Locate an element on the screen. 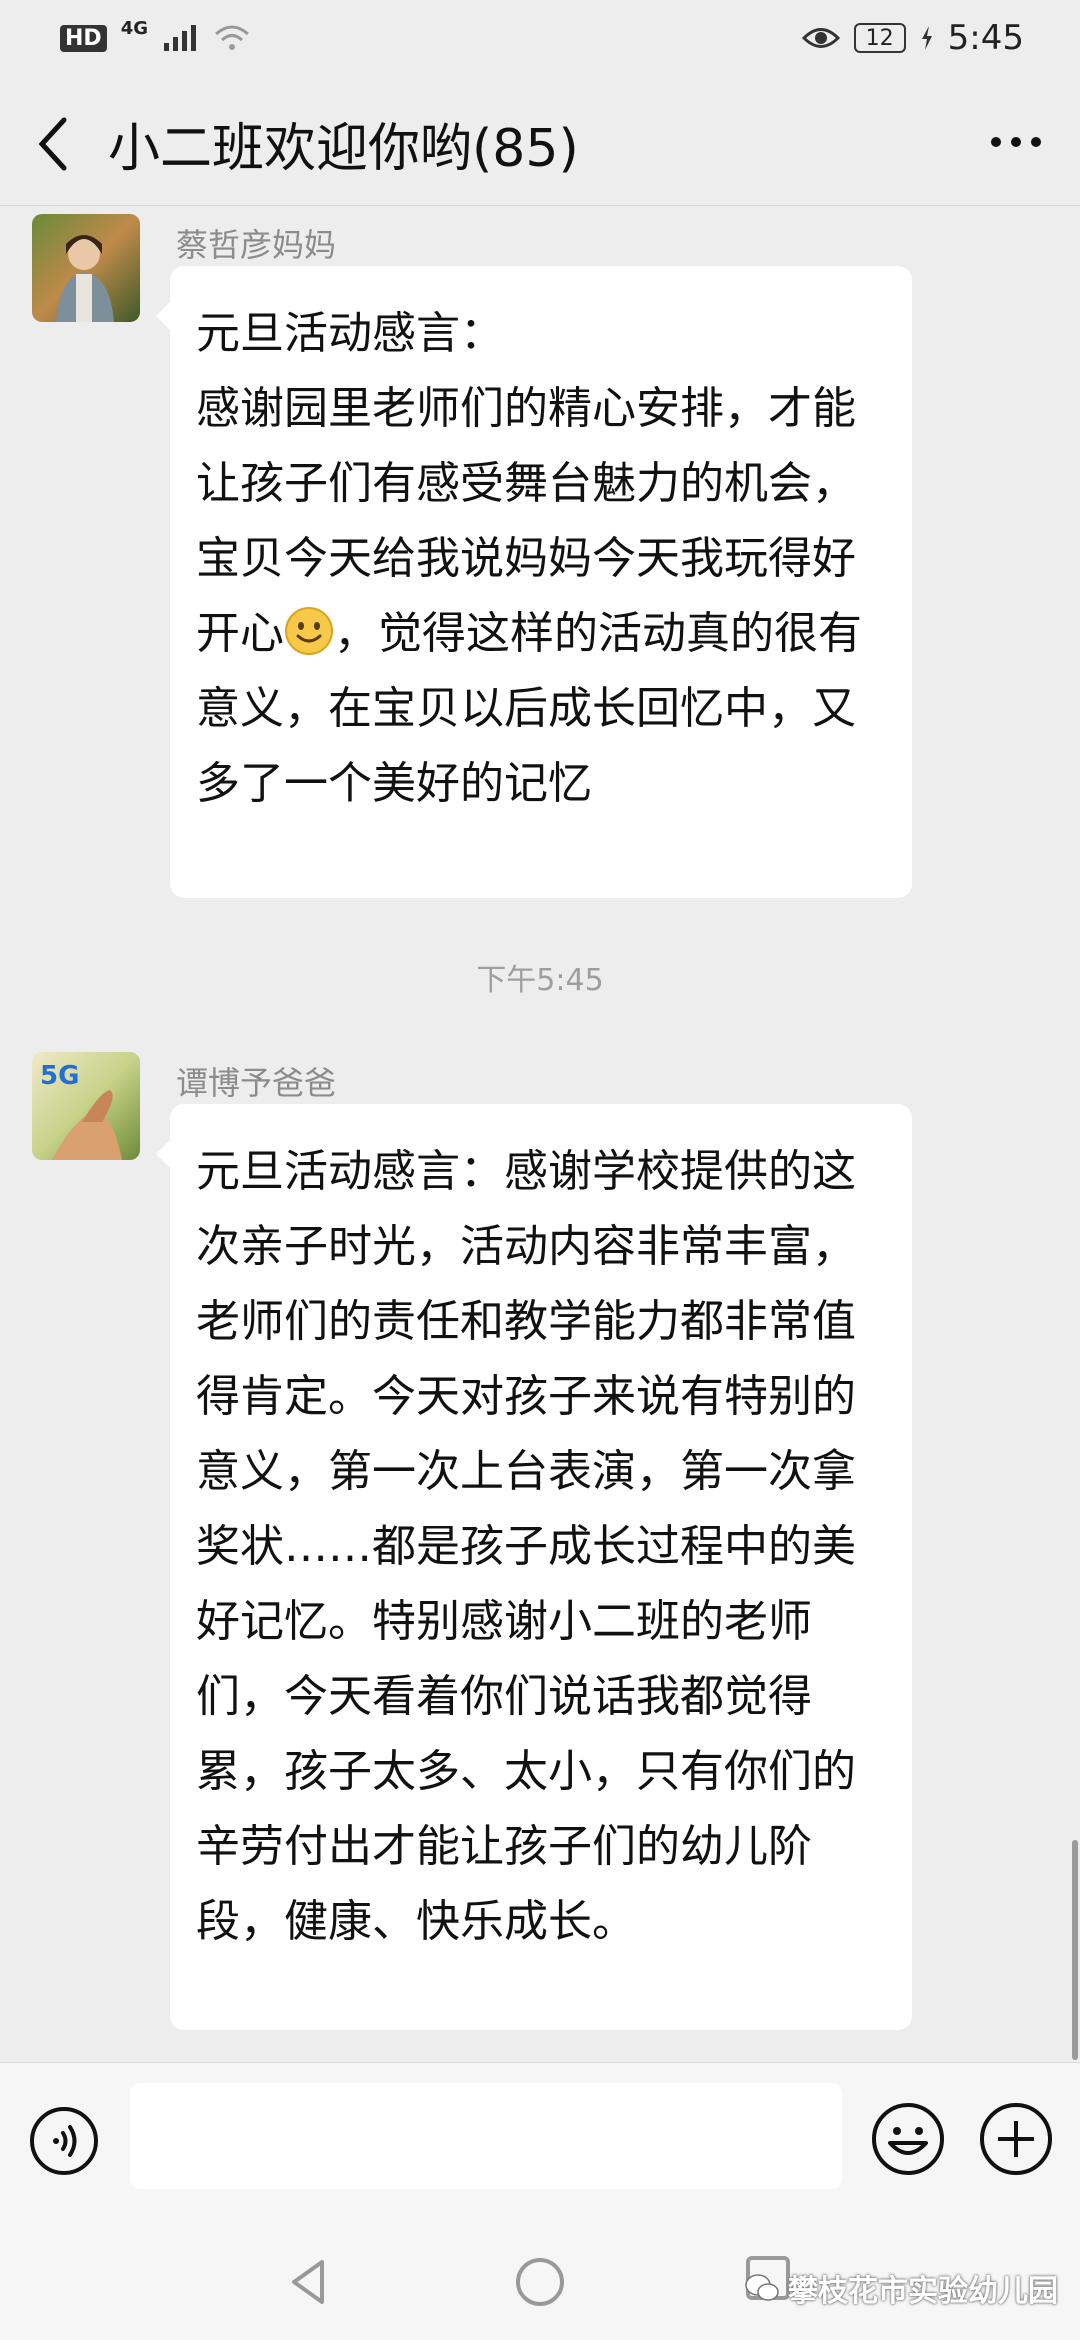  message-timestamp: 下午5:45 is located at coordinates (540, 980).